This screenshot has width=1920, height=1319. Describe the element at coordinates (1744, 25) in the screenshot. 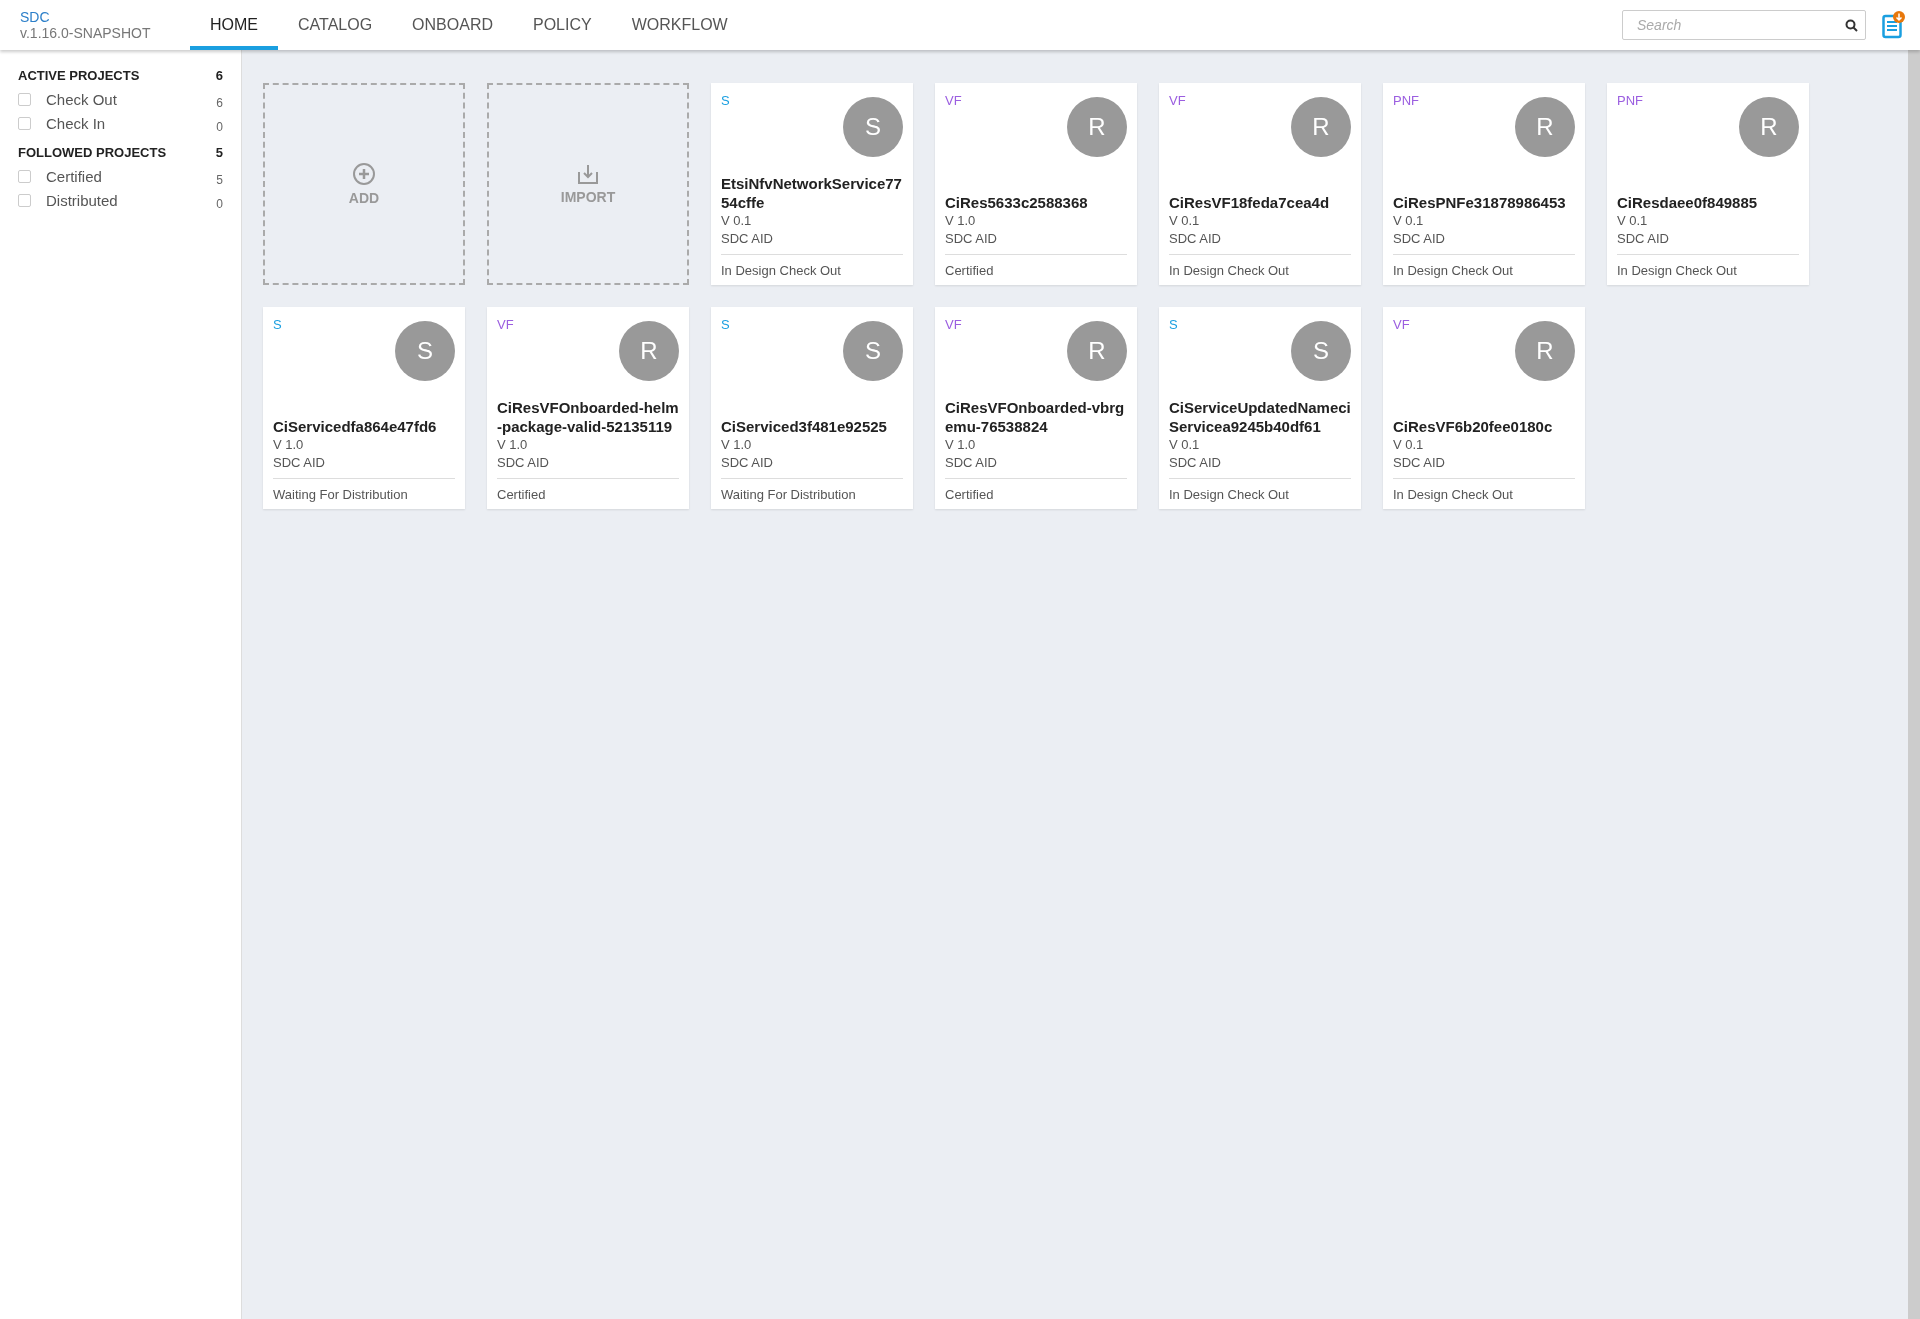

I see `search-field: Search` at that location.